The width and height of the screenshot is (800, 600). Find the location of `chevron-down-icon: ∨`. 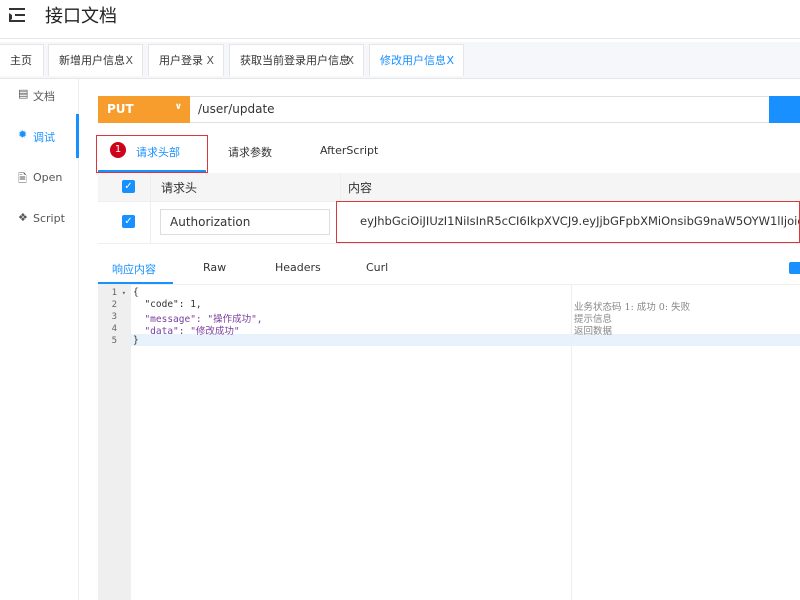

chevron-down-icon: ∨ is located at coordinates (178, 107).